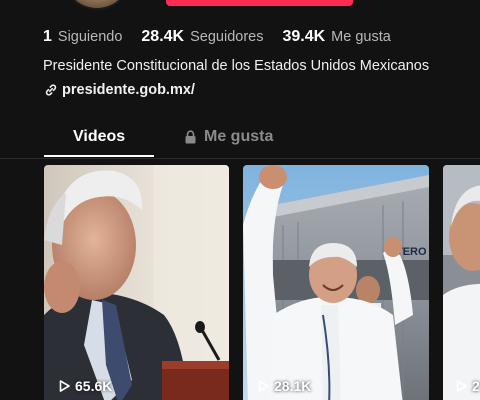  I want to click on video-views: 28.1K, so click(284, 386).